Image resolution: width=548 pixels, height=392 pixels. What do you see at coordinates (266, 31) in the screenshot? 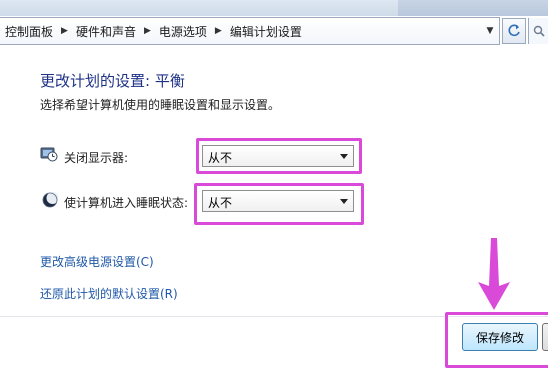
I see `breadcrumb-item-edit-plan: 编辑计划设置` at bounding box center [266, 31].